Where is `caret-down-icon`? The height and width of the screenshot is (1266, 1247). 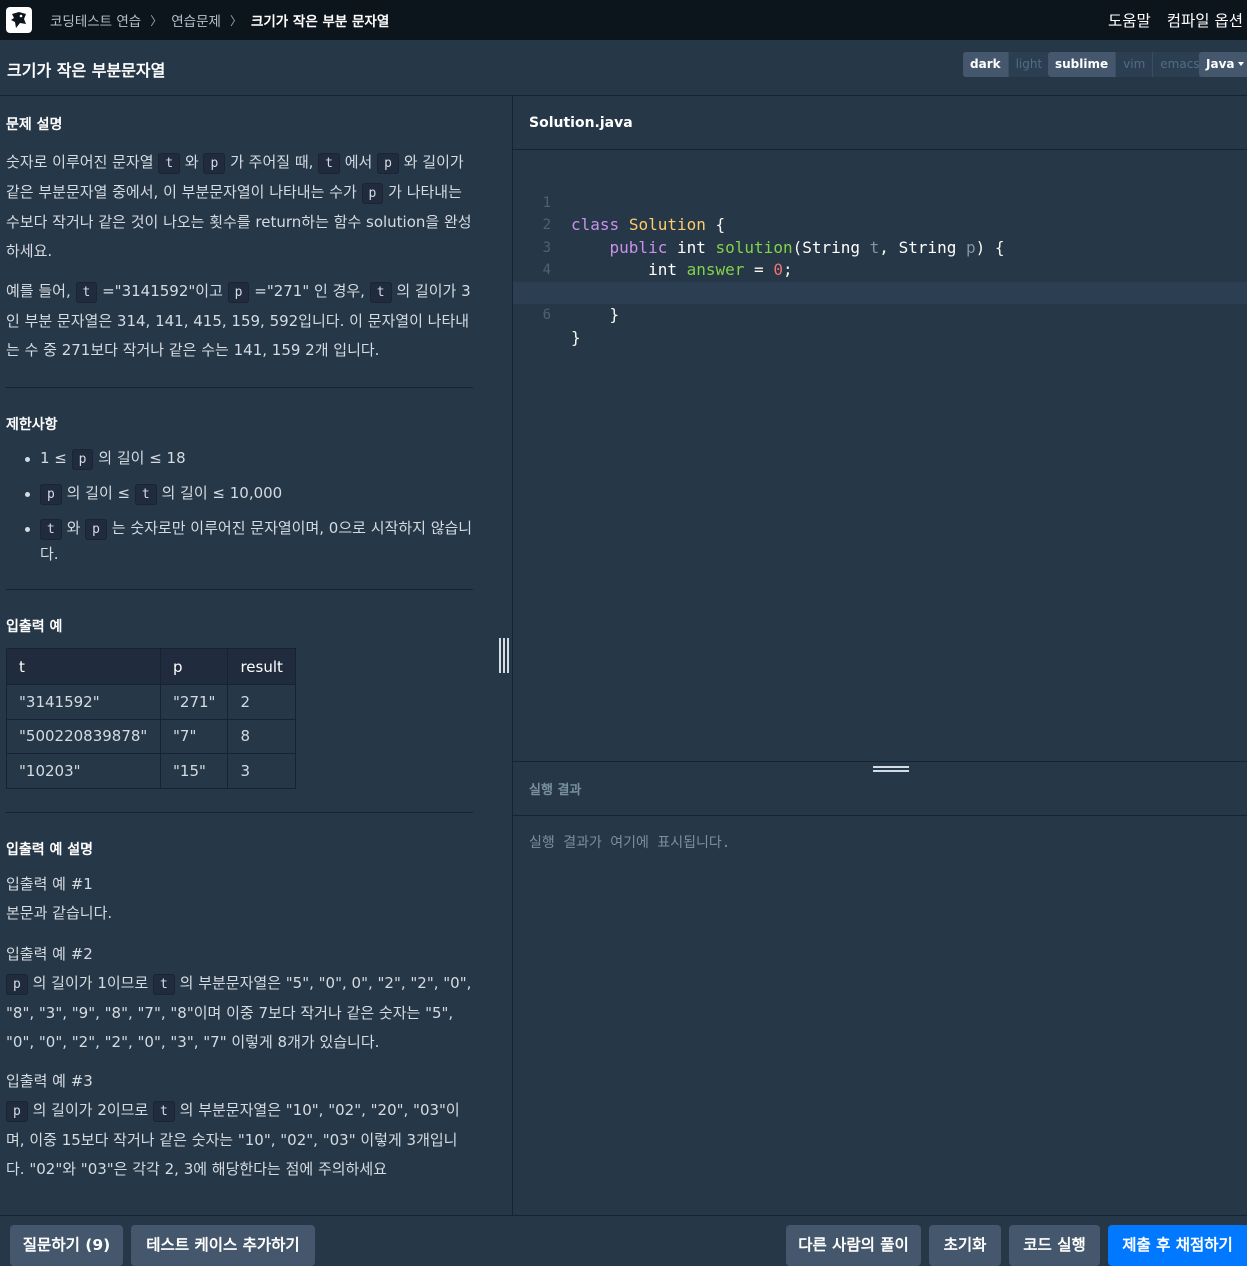 caret-down-icon is located at coordinates (1241, 64).